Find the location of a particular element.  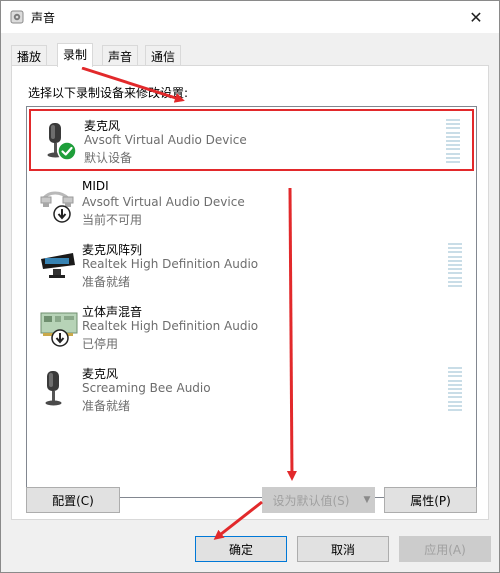

device-item-microphone-avsoft: 麦克风 Avsoft Virtual Audio Device 默认设备 is located at coordinates (251, 140).